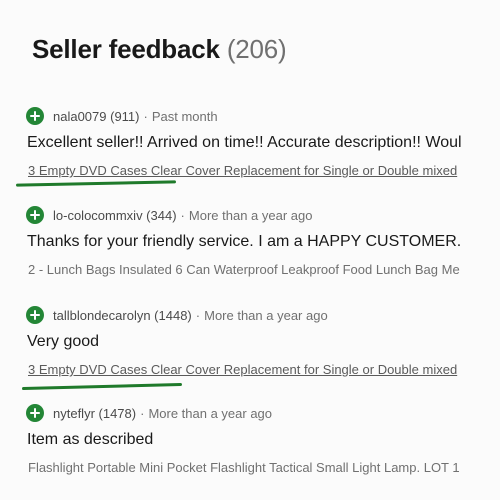 The width and height of the screenshot is (500, 500). I want to click on page-title: Seller feedback (206), so click(159, 49).